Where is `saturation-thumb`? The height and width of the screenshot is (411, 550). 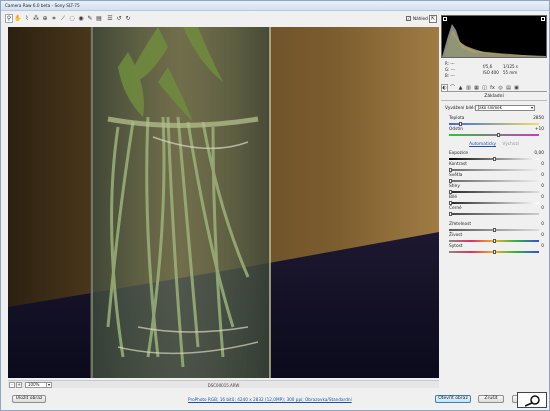
saturation-thumb is located at coordinates (494, 252).